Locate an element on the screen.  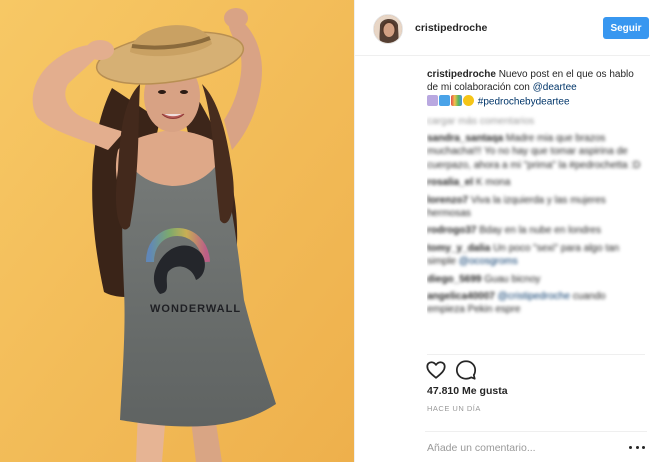
comment-icon is located at coordinates (466, 370).